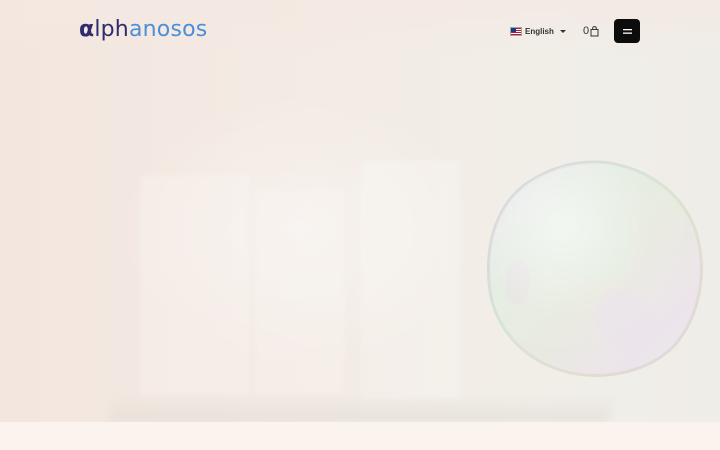 The height and width of the screenshot is (450, 720). Describe the element at coordinates (87, 29) in the screenshot. I see `logo-alpha-glyph: α` at that location.